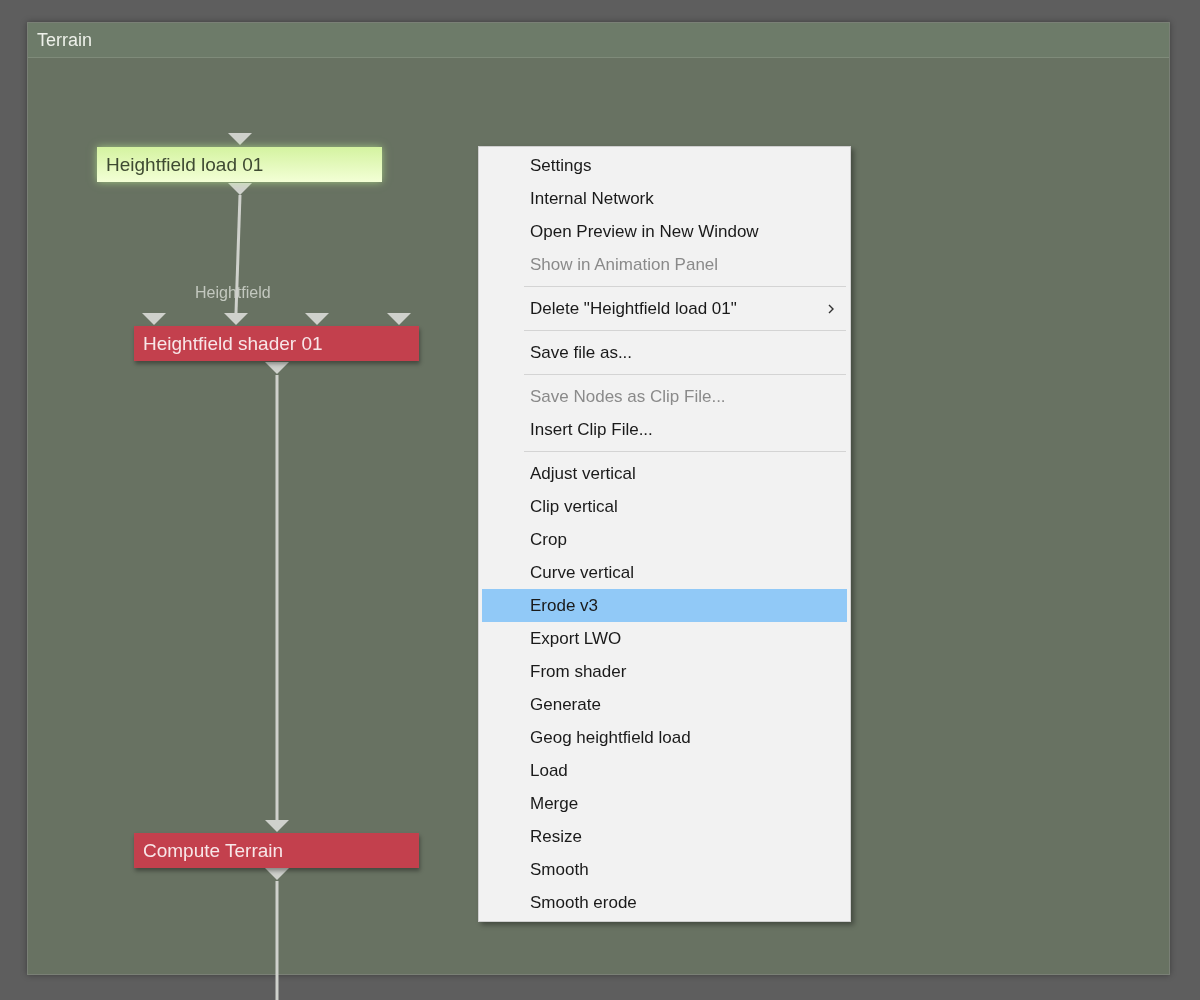 This screenshot has width=1200, height=1000. Describe the element at coordinates (566, 704) in the screenshot. I see `menu-item-label: Generate` at that location.